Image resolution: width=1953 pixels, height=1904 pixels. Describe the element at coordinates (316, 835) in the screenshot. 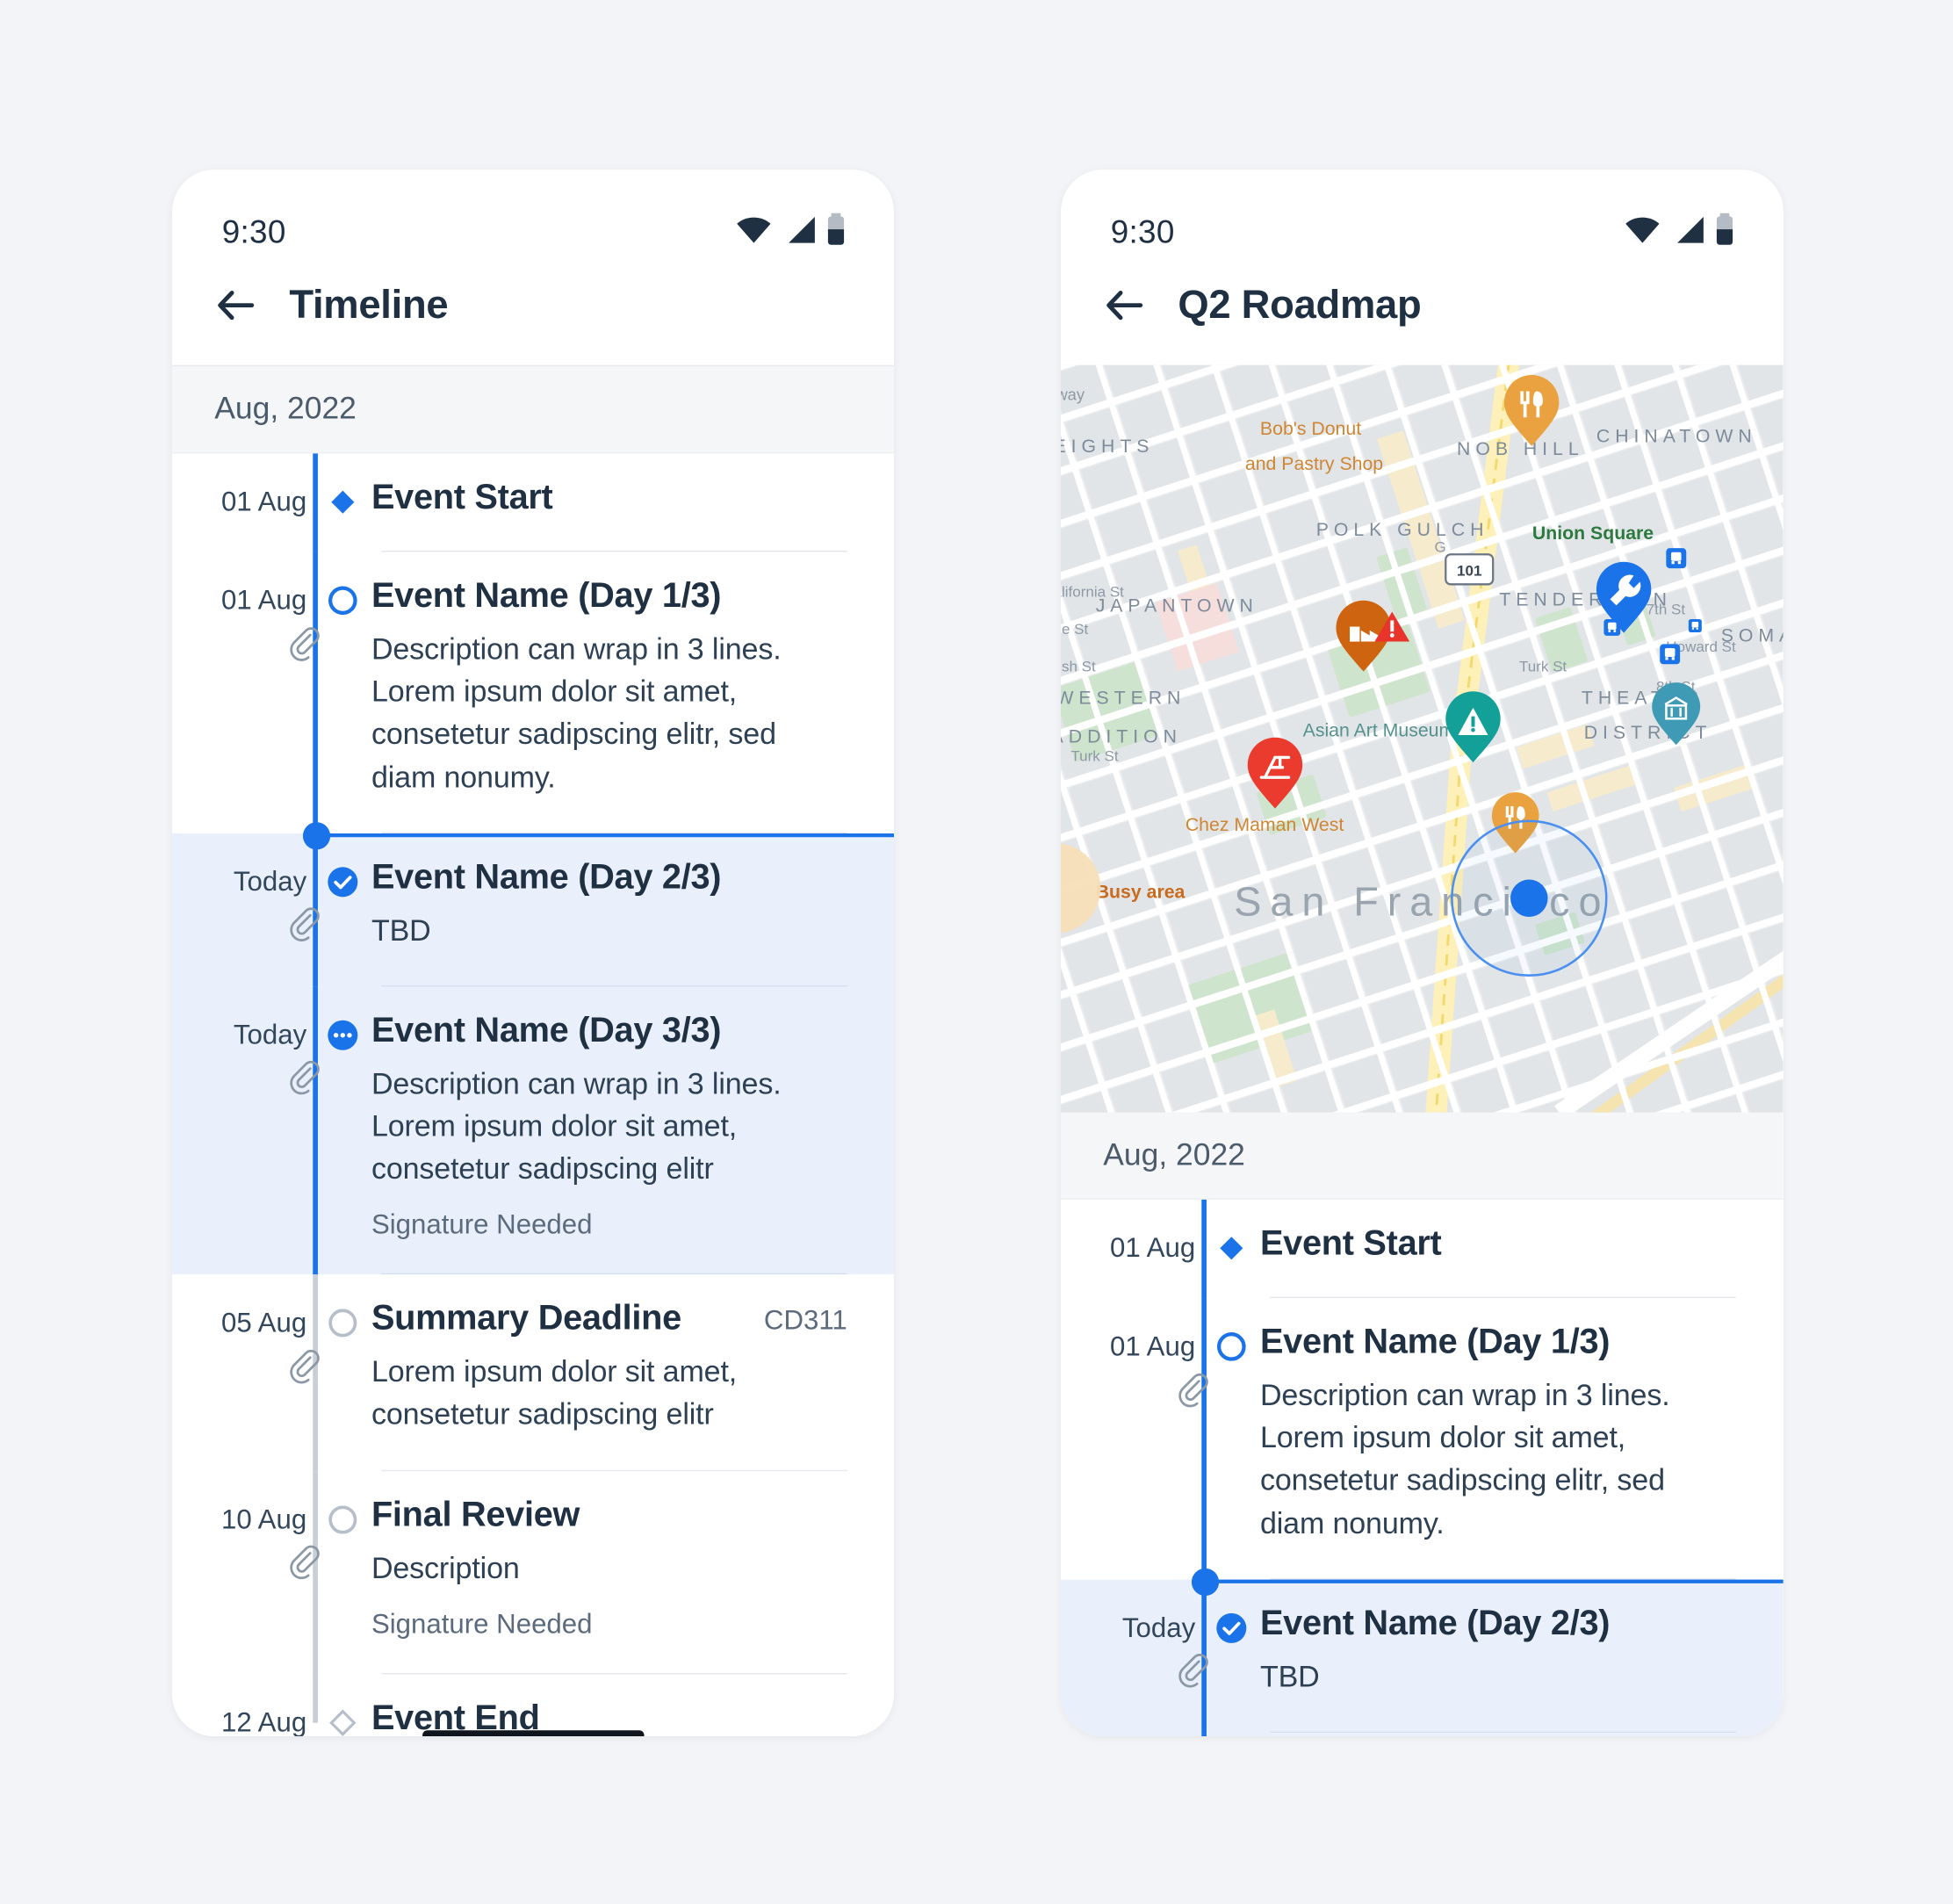

I see `today-marker-dot` at that location.